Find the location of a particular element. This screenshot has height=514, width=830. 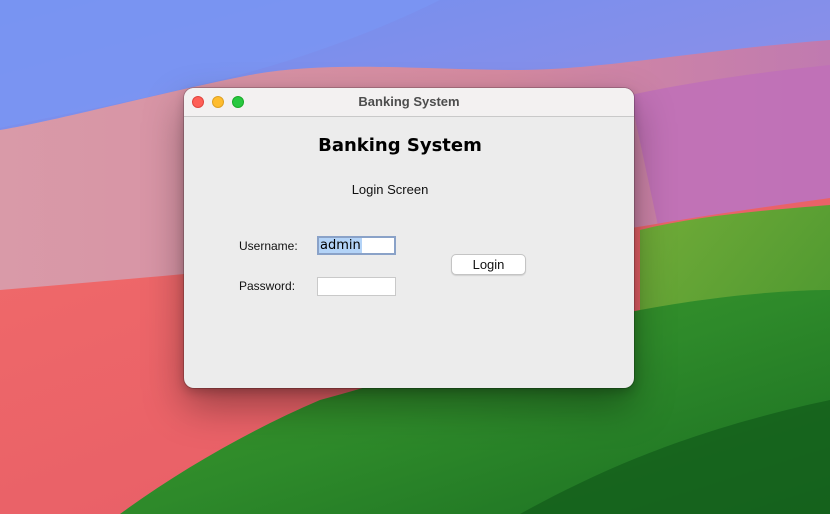

window-title: Banking System is located at coordinates (409, 101).